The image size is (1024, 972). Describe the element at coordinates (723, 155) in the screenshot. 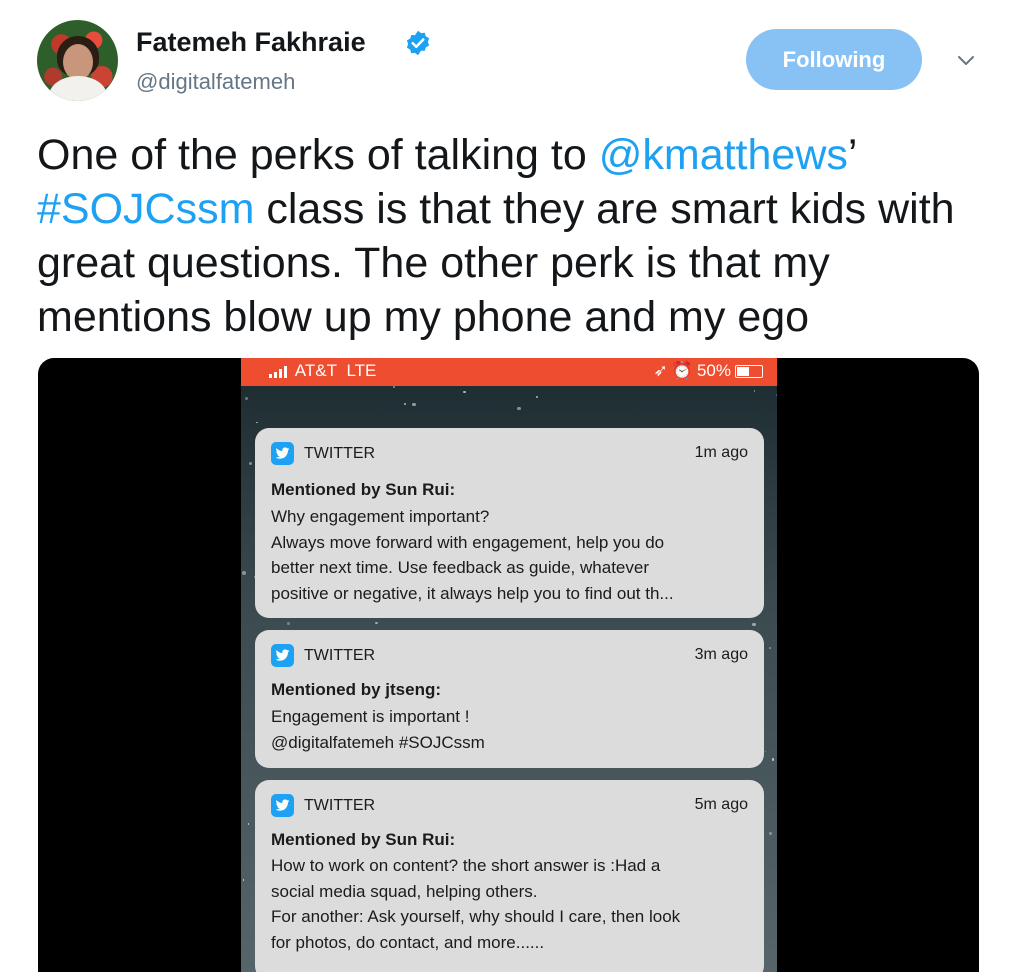

I see `mention-link: @kmatthews` at that location.